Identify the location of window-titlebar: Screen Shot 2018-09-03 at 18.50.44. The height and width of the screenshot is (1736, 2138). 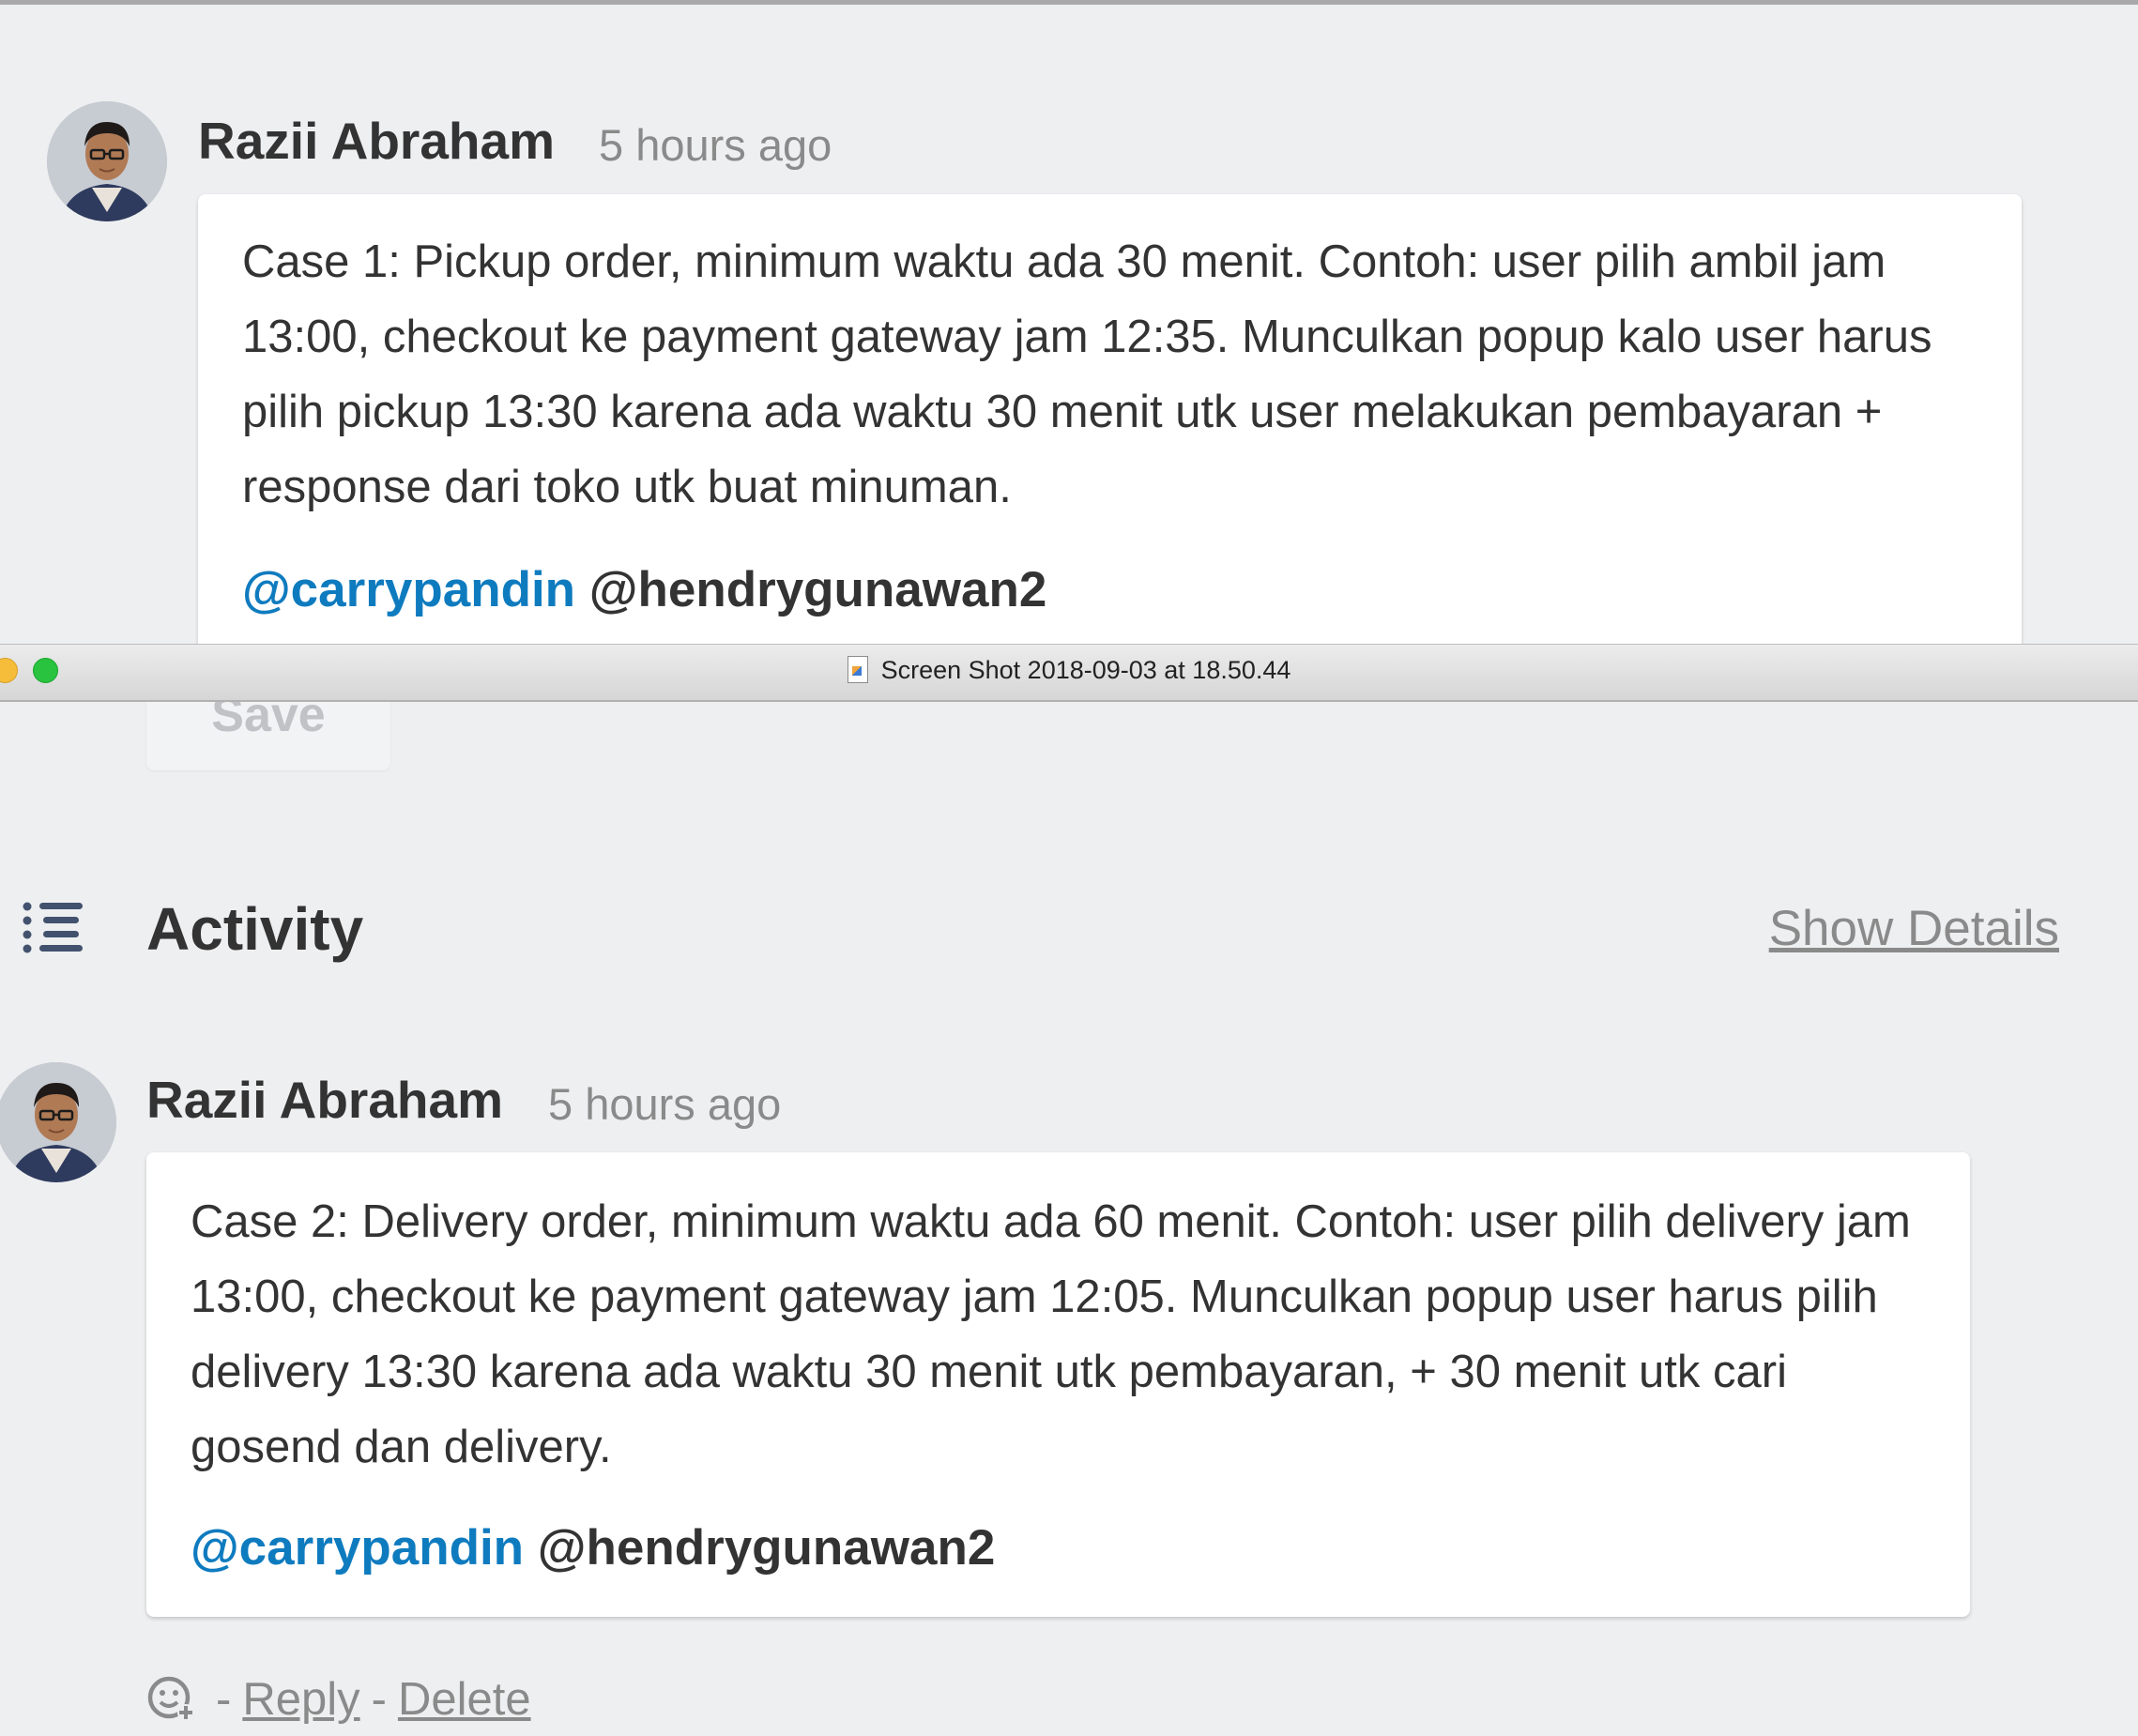
(1069, 673).